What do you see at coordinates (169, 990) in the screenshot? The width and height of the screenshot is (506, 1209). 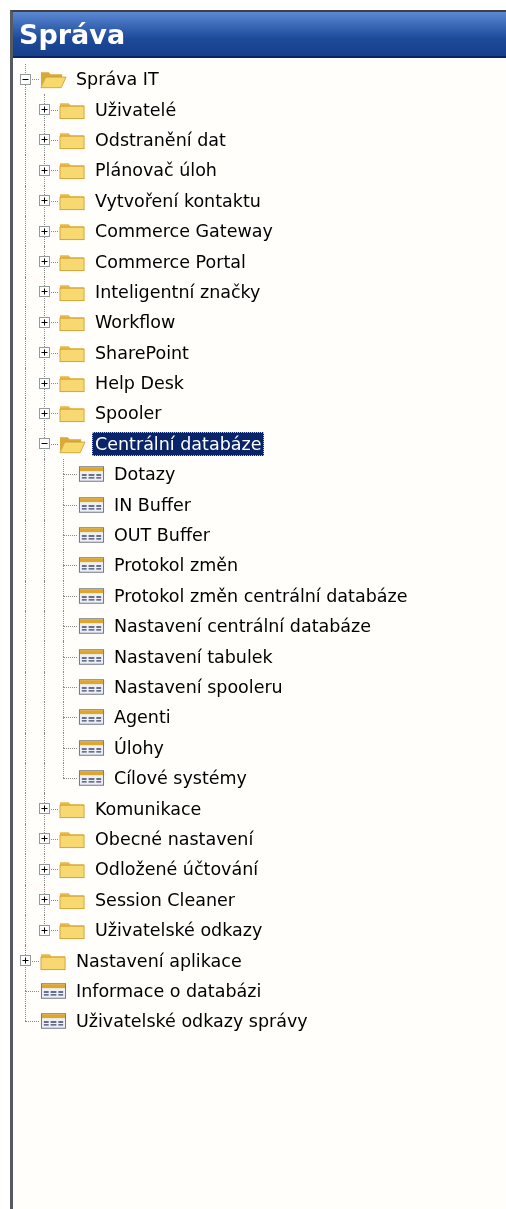 I see `tree-item: Informace o databázi` at bounding box center [169, 990].